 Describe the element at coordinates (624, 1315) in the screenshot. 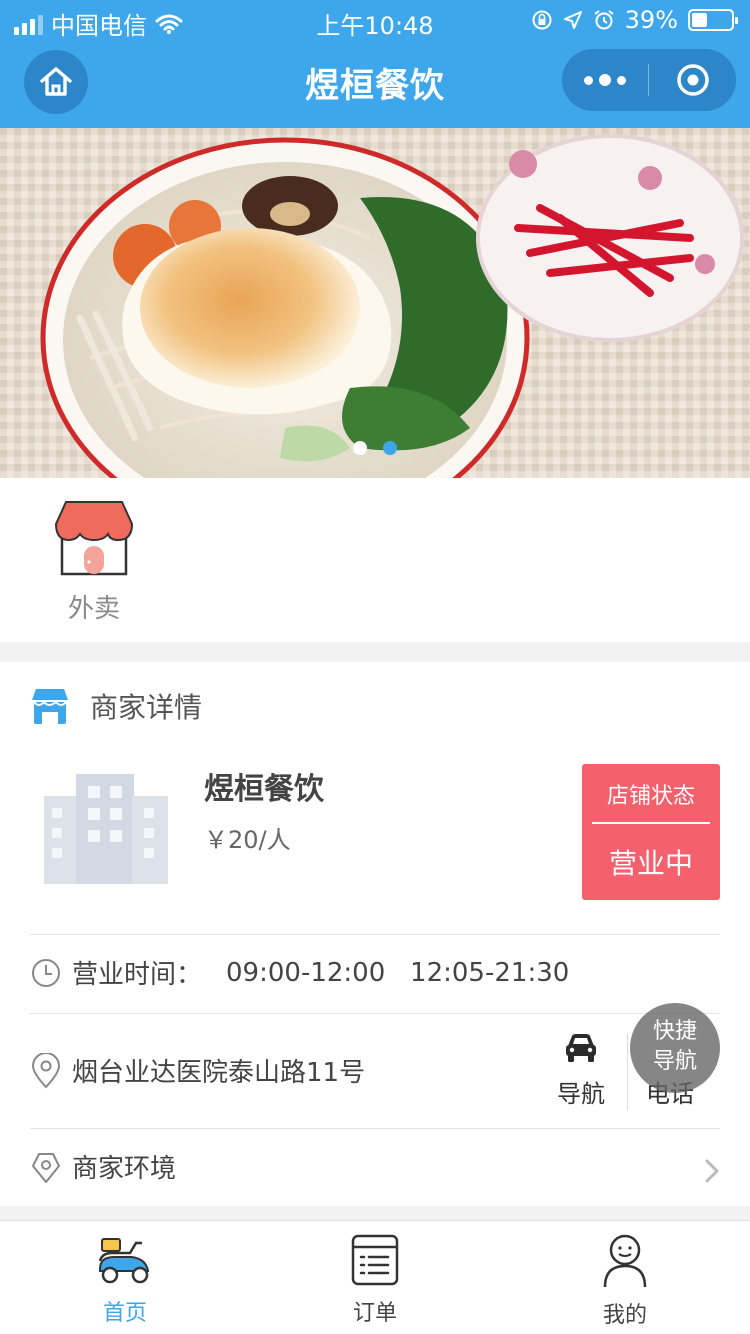

I see `tab-label: 我的` at that location.